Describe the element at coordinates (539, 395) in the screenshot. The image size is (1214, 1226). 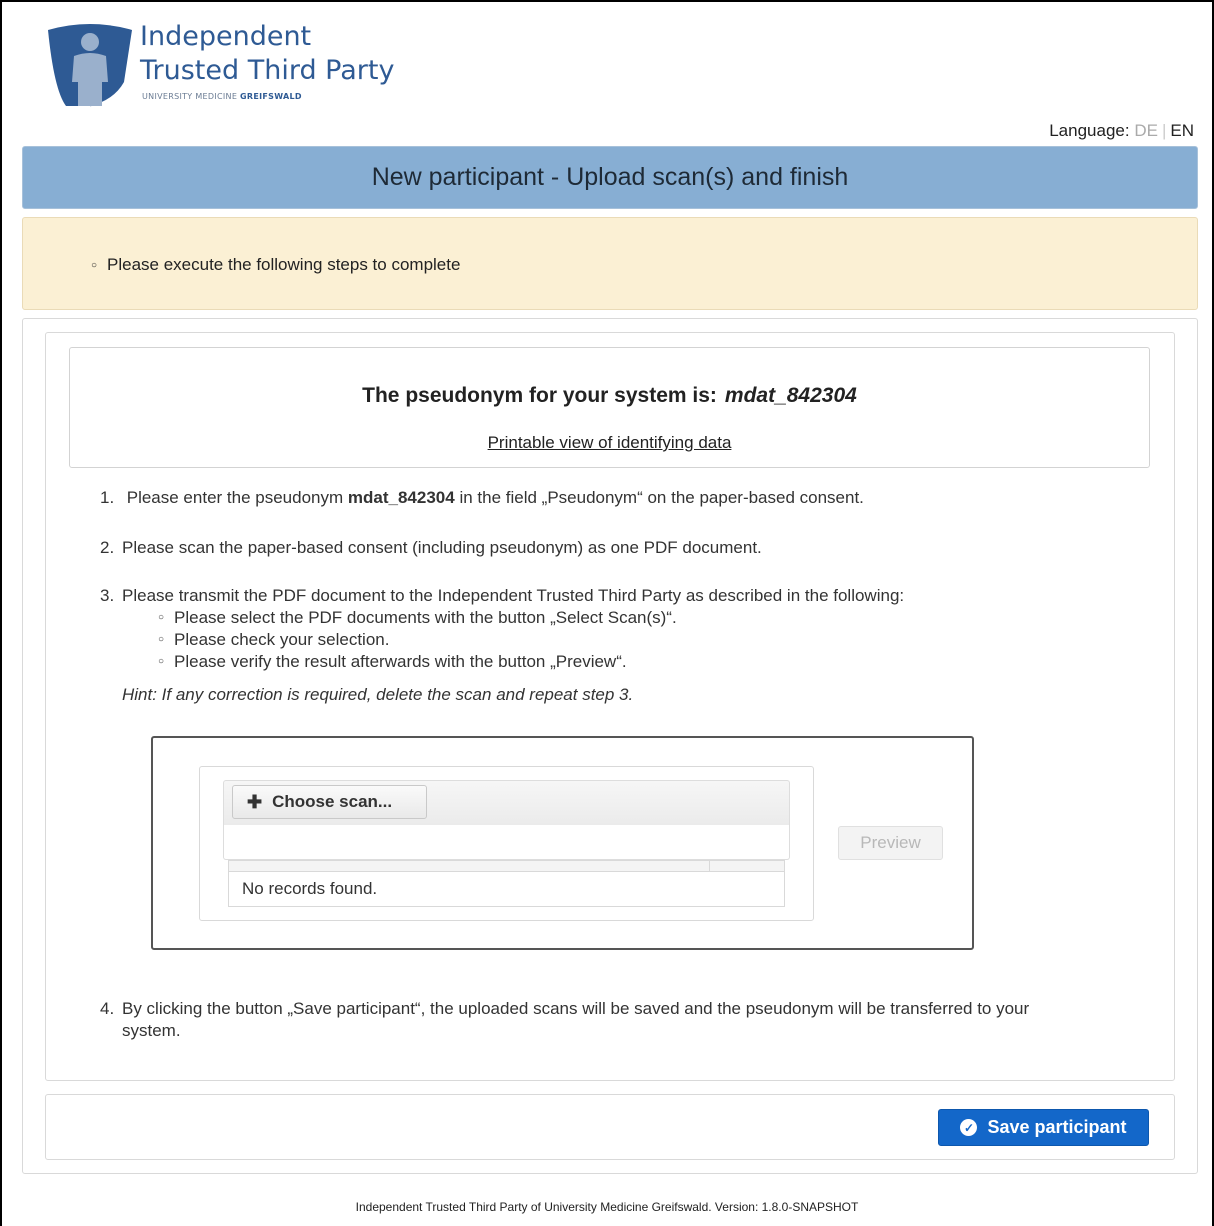
I see `pseudonym-prefix: The pseudonym for your system is:` at that location.